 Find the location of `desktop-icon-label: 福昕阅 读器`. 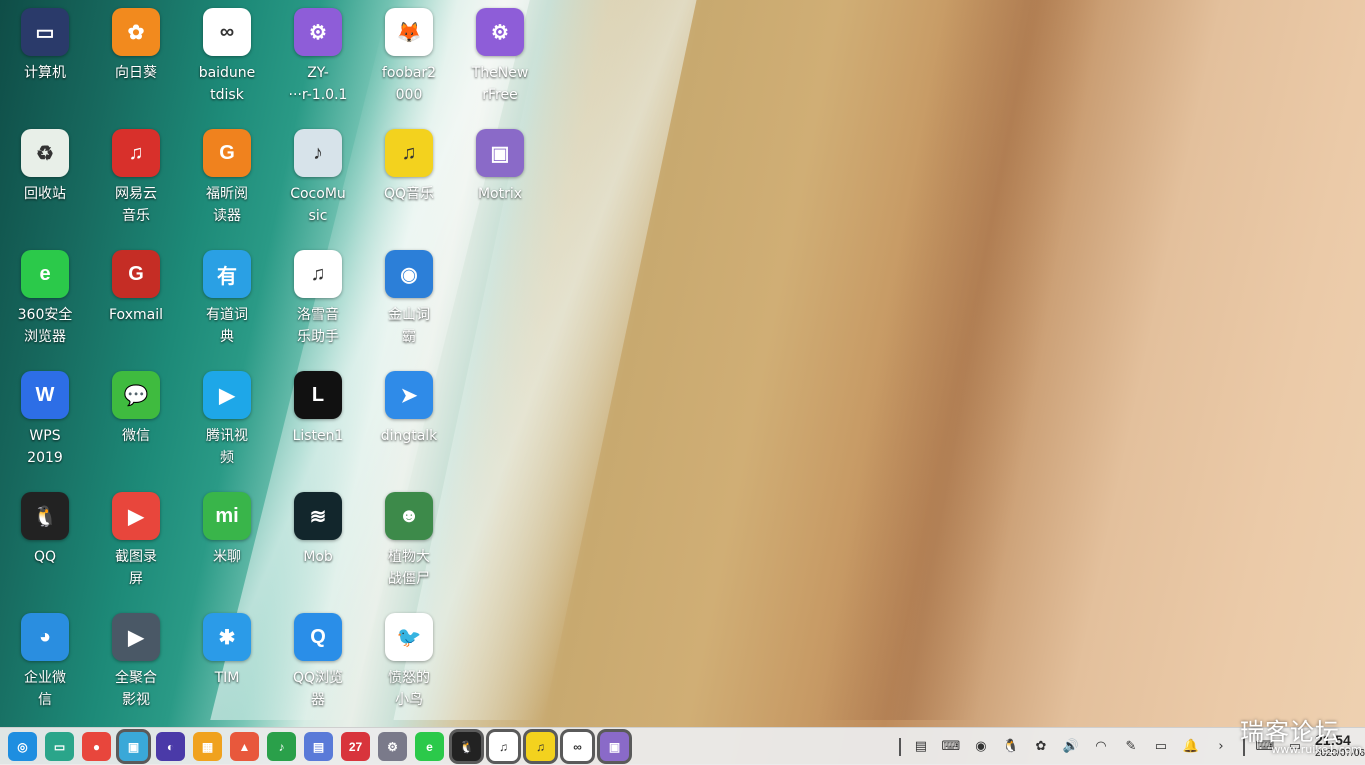

desktop-icon-label: 福昕阅 读器 is located at coordinates (227, 205).